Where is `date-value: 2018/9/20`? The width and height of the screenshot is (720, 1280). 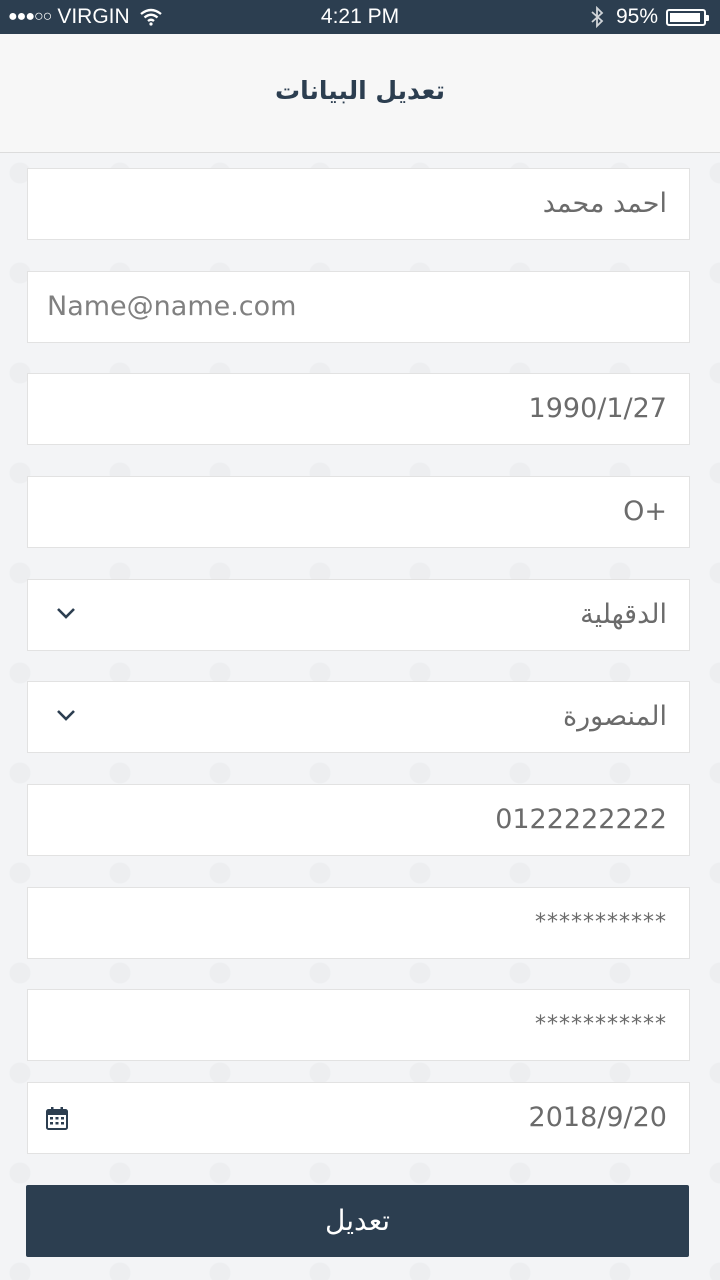
date-value: 2018/9/20 is located at coordinates (597, 1117).